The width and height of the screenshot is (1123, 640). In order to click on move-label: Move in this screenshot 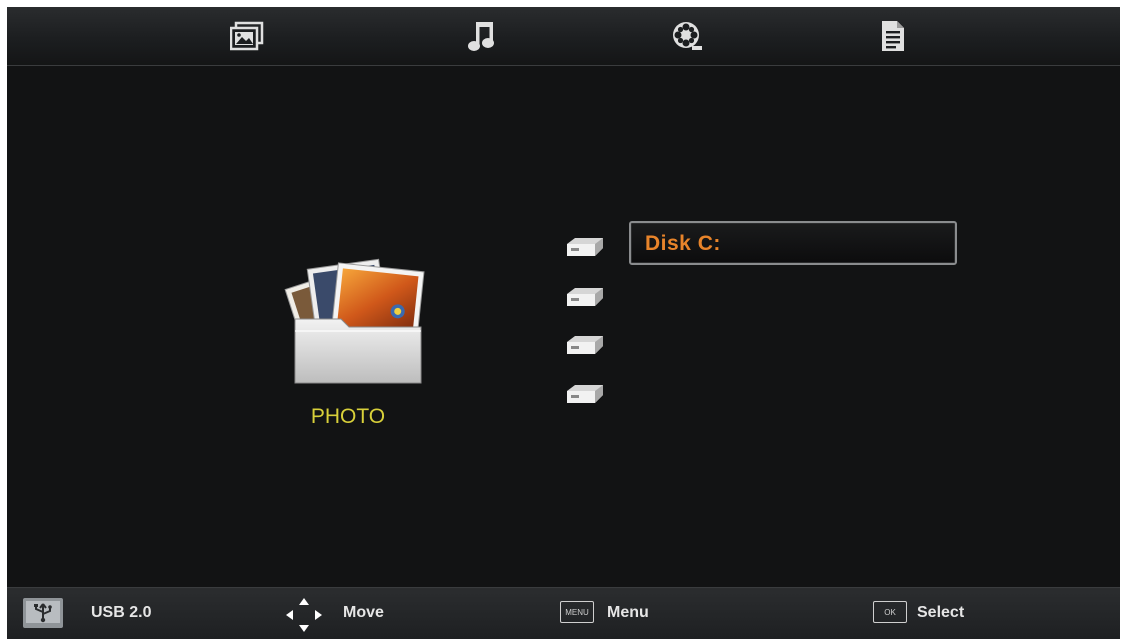, I will do `click(363, 612)`.